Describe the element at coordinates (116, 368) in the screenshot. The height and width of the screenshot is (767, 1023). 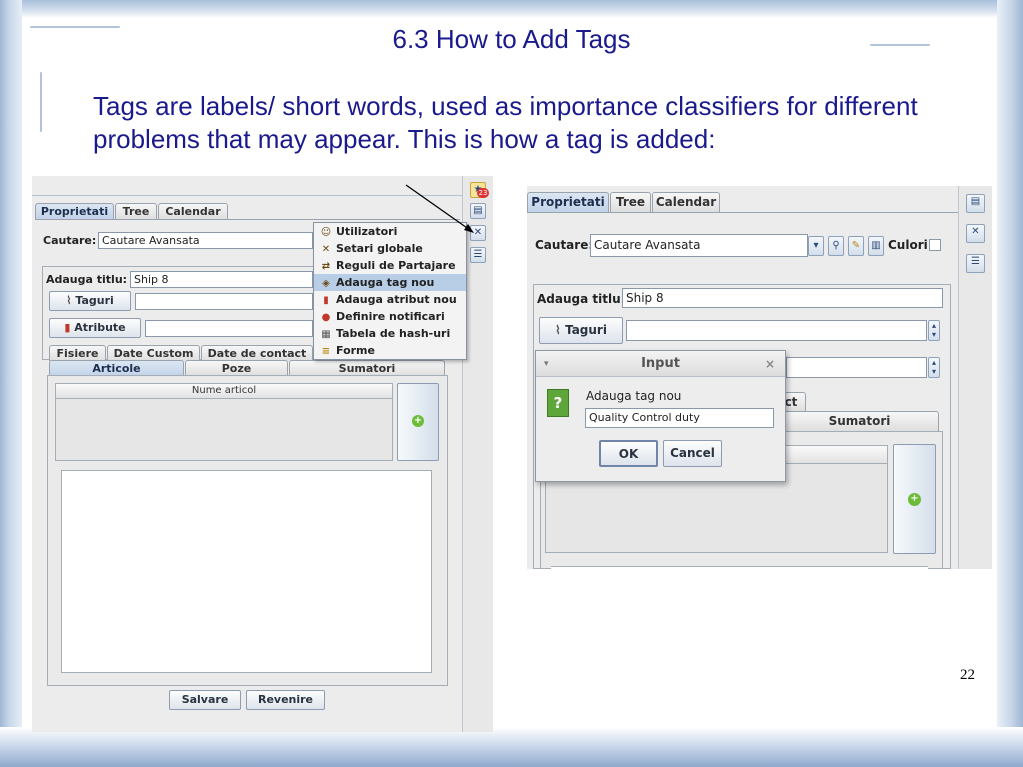
I see `tab-articole: Articole` at that location.